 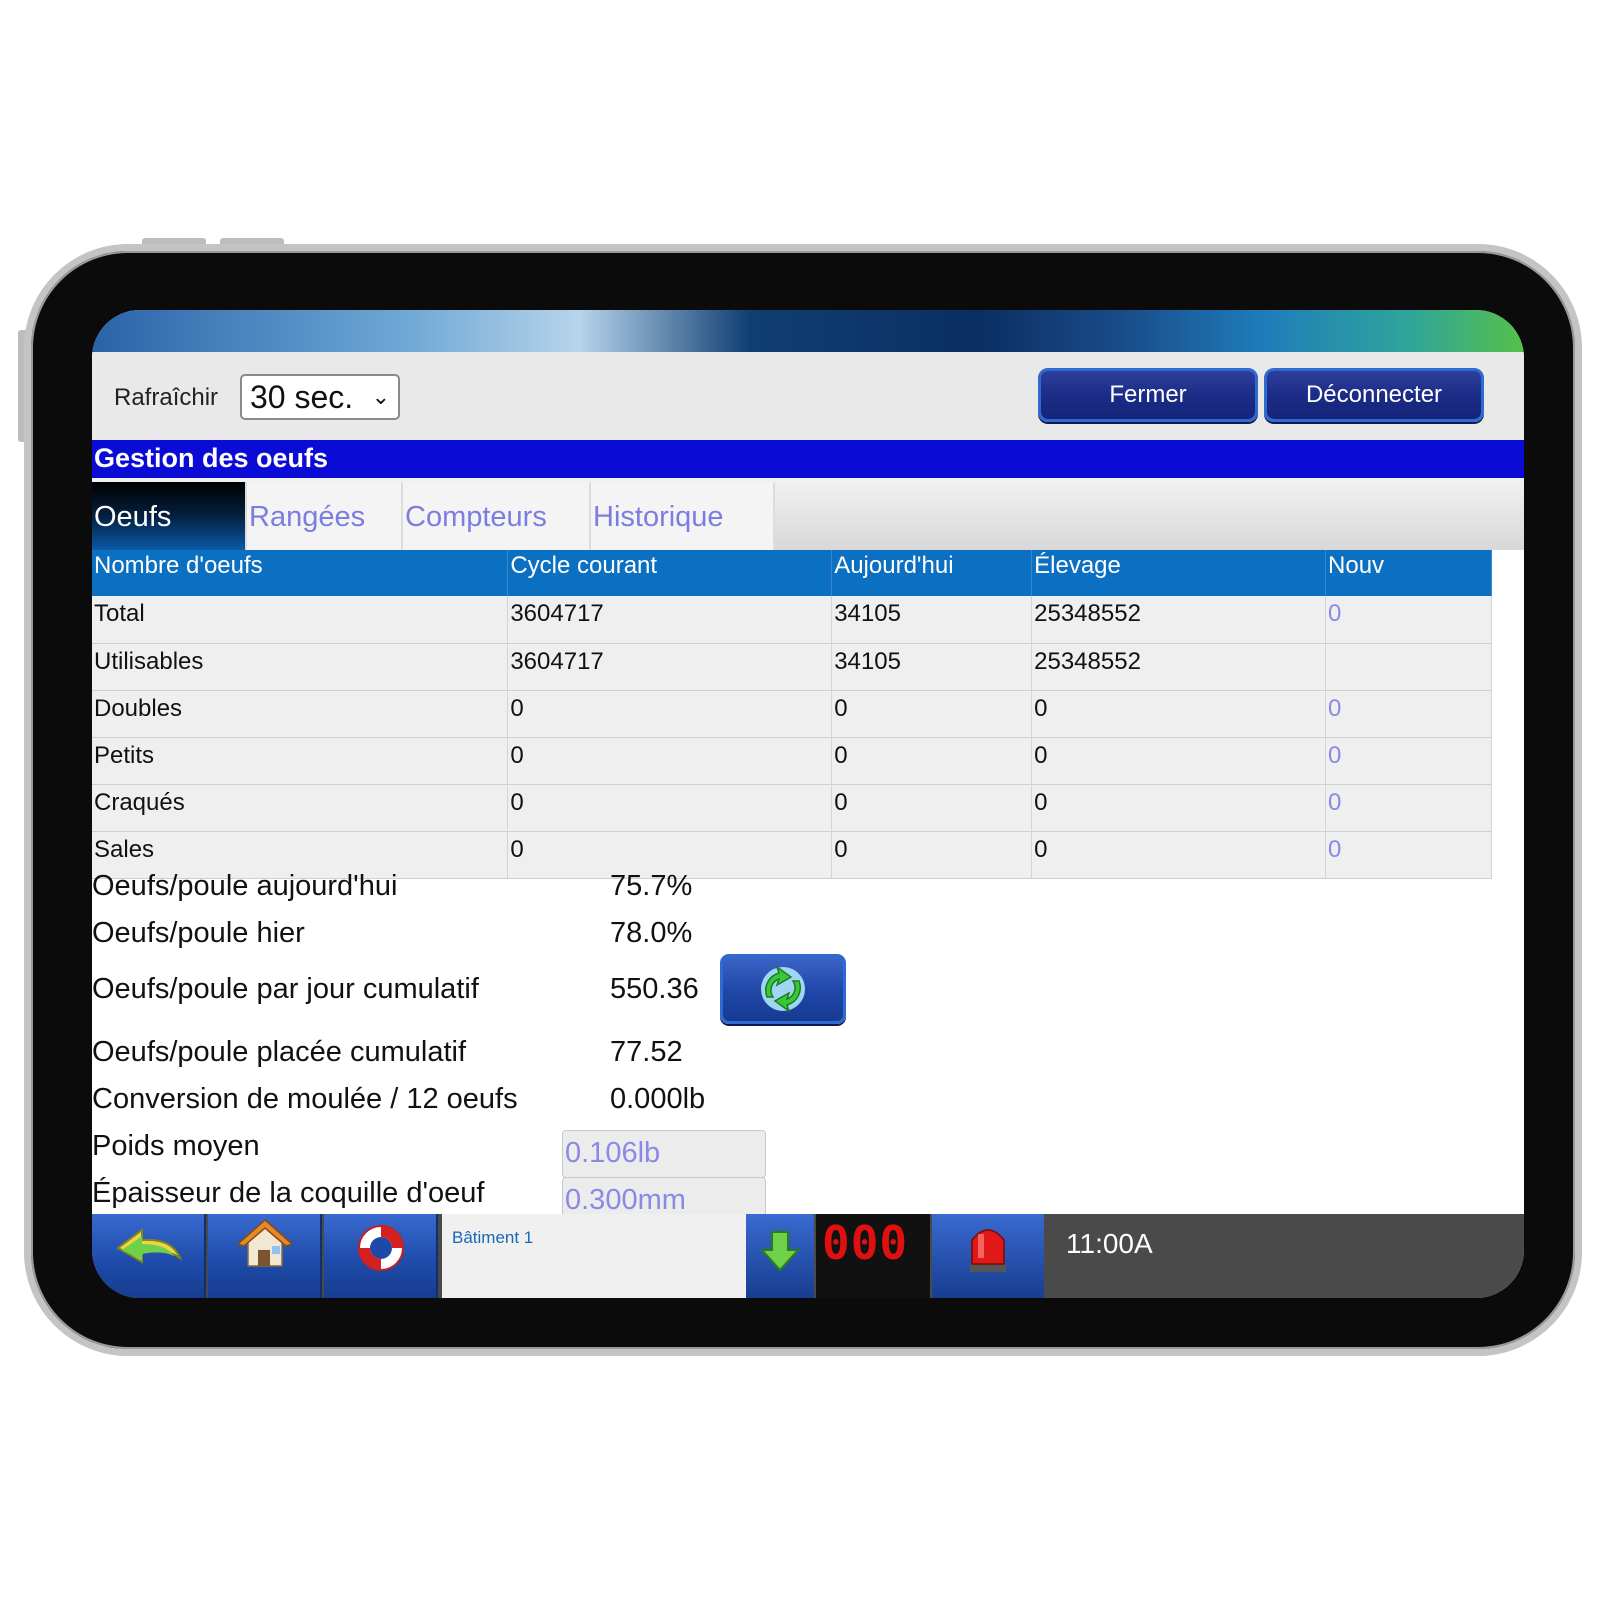 I want to click on table-row: Craqués 0 0 0 0, so click(x=792, y=808).